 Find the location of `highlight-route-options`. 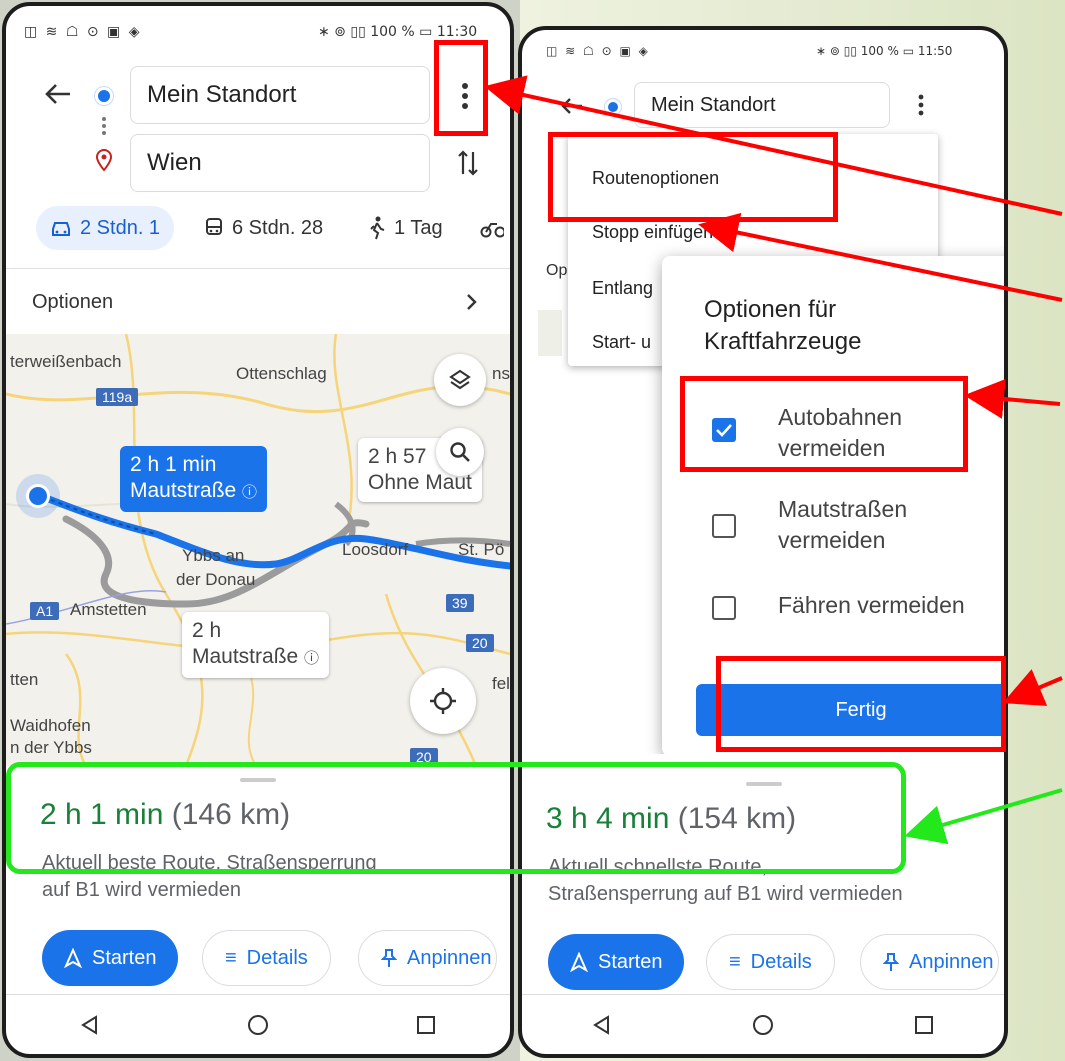

highlight-route-options is located at coordinates (693, 177).